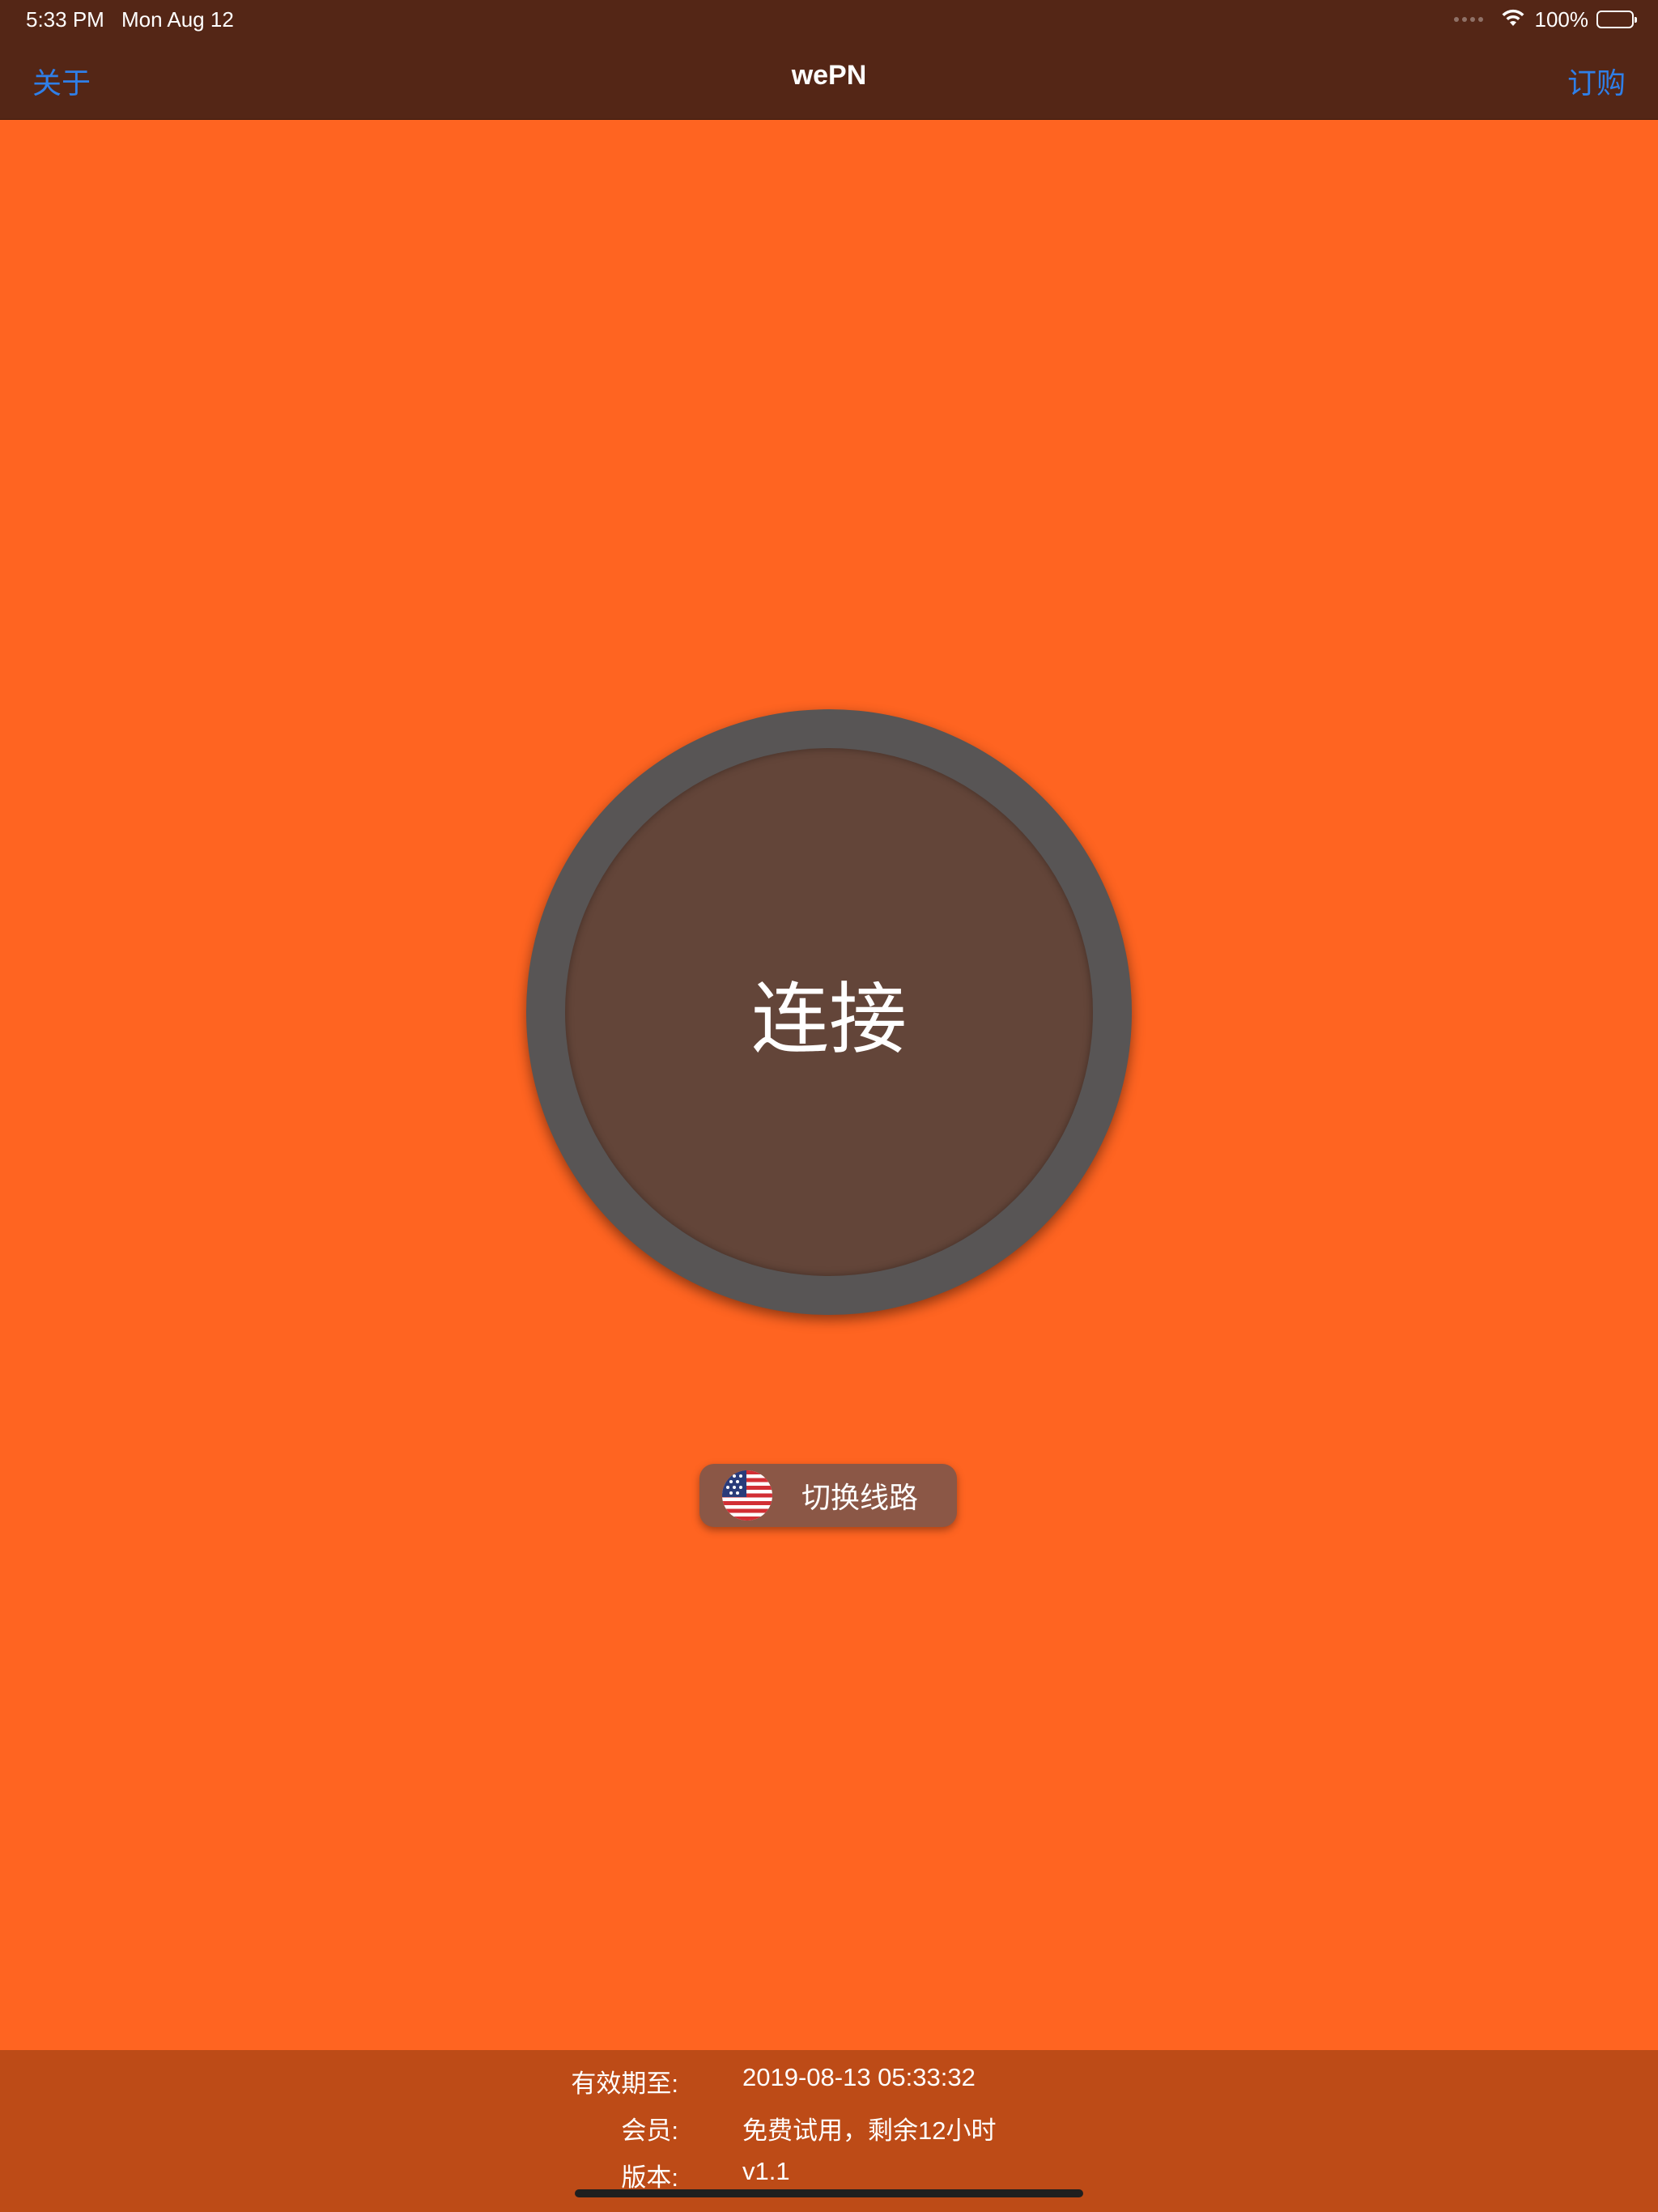 This screenshot has width=1658, height=2212. Describe the element at coordinates (859, 2077) in the screenshot. I see `expiry-value: 2019-08-13 05:33:32` at that location.